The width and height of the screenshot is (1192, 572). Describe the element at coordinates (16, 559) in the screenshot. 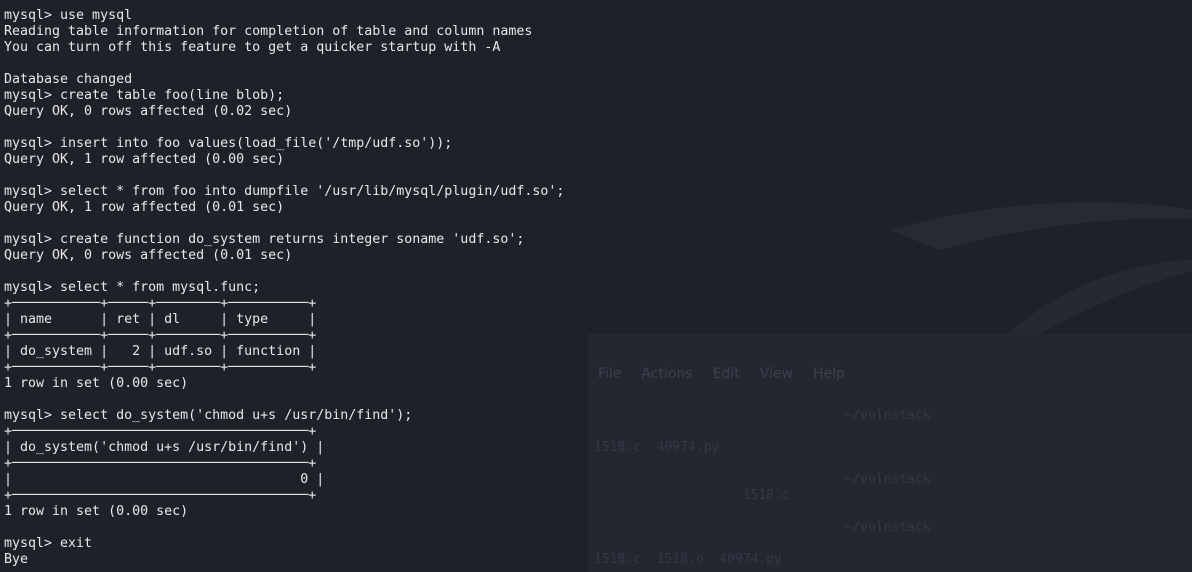

I see `terminal-line: Bye` at that location.